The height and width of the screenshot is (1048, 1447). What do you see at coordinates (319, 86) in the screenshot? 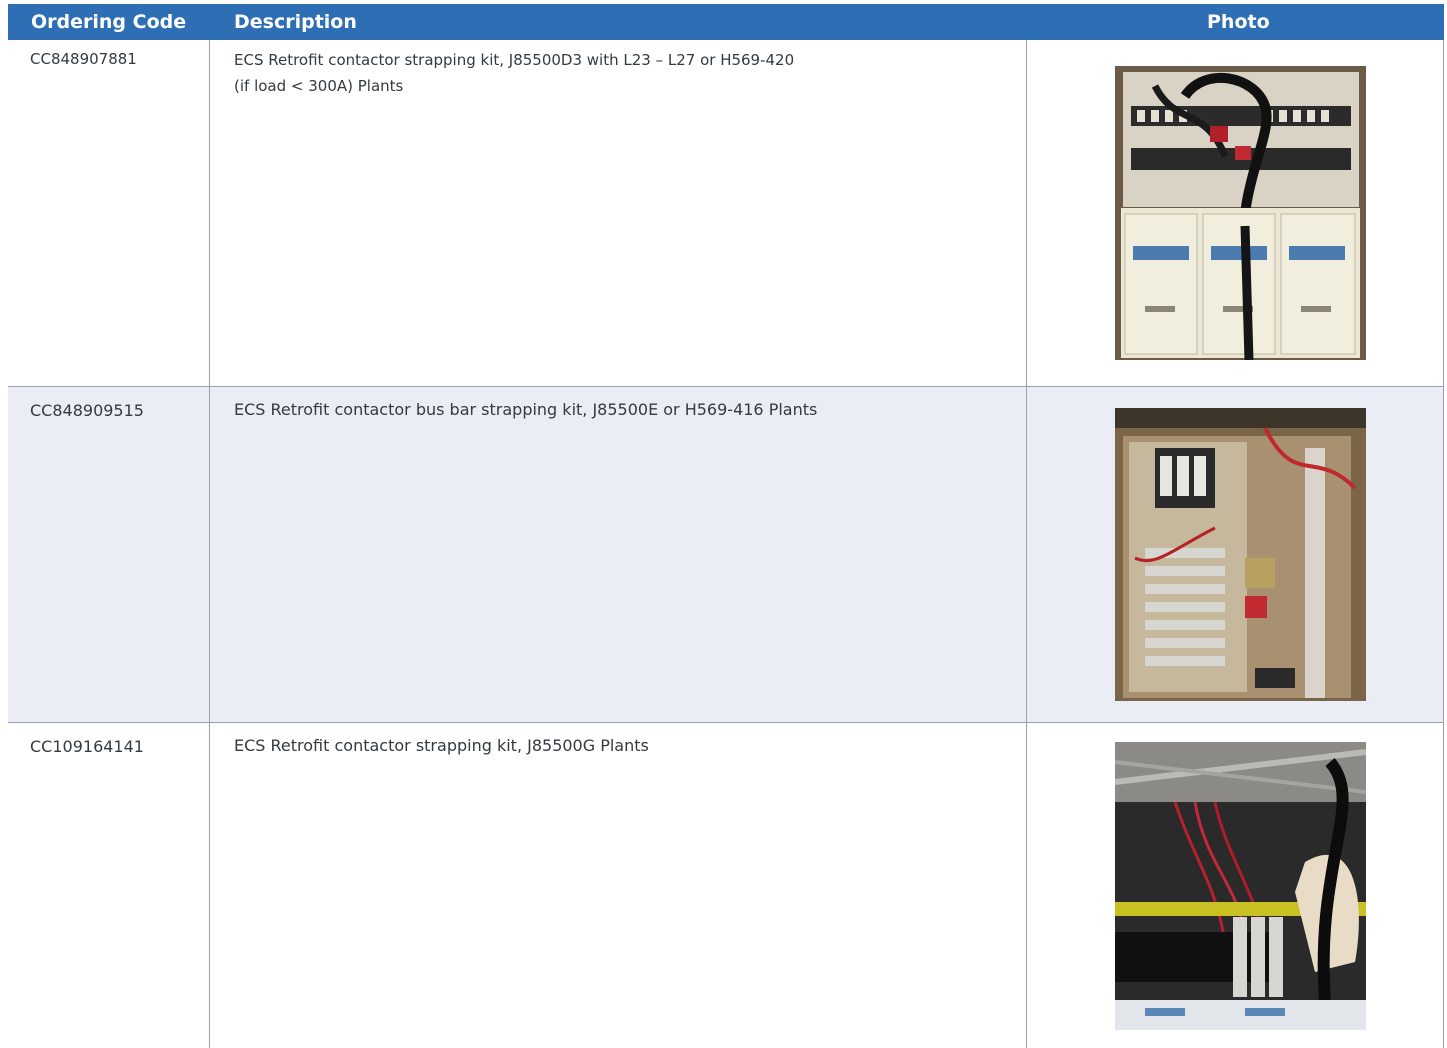
I see `description-line: (if load < 300A) Plants` at bounding box center [319, 86].